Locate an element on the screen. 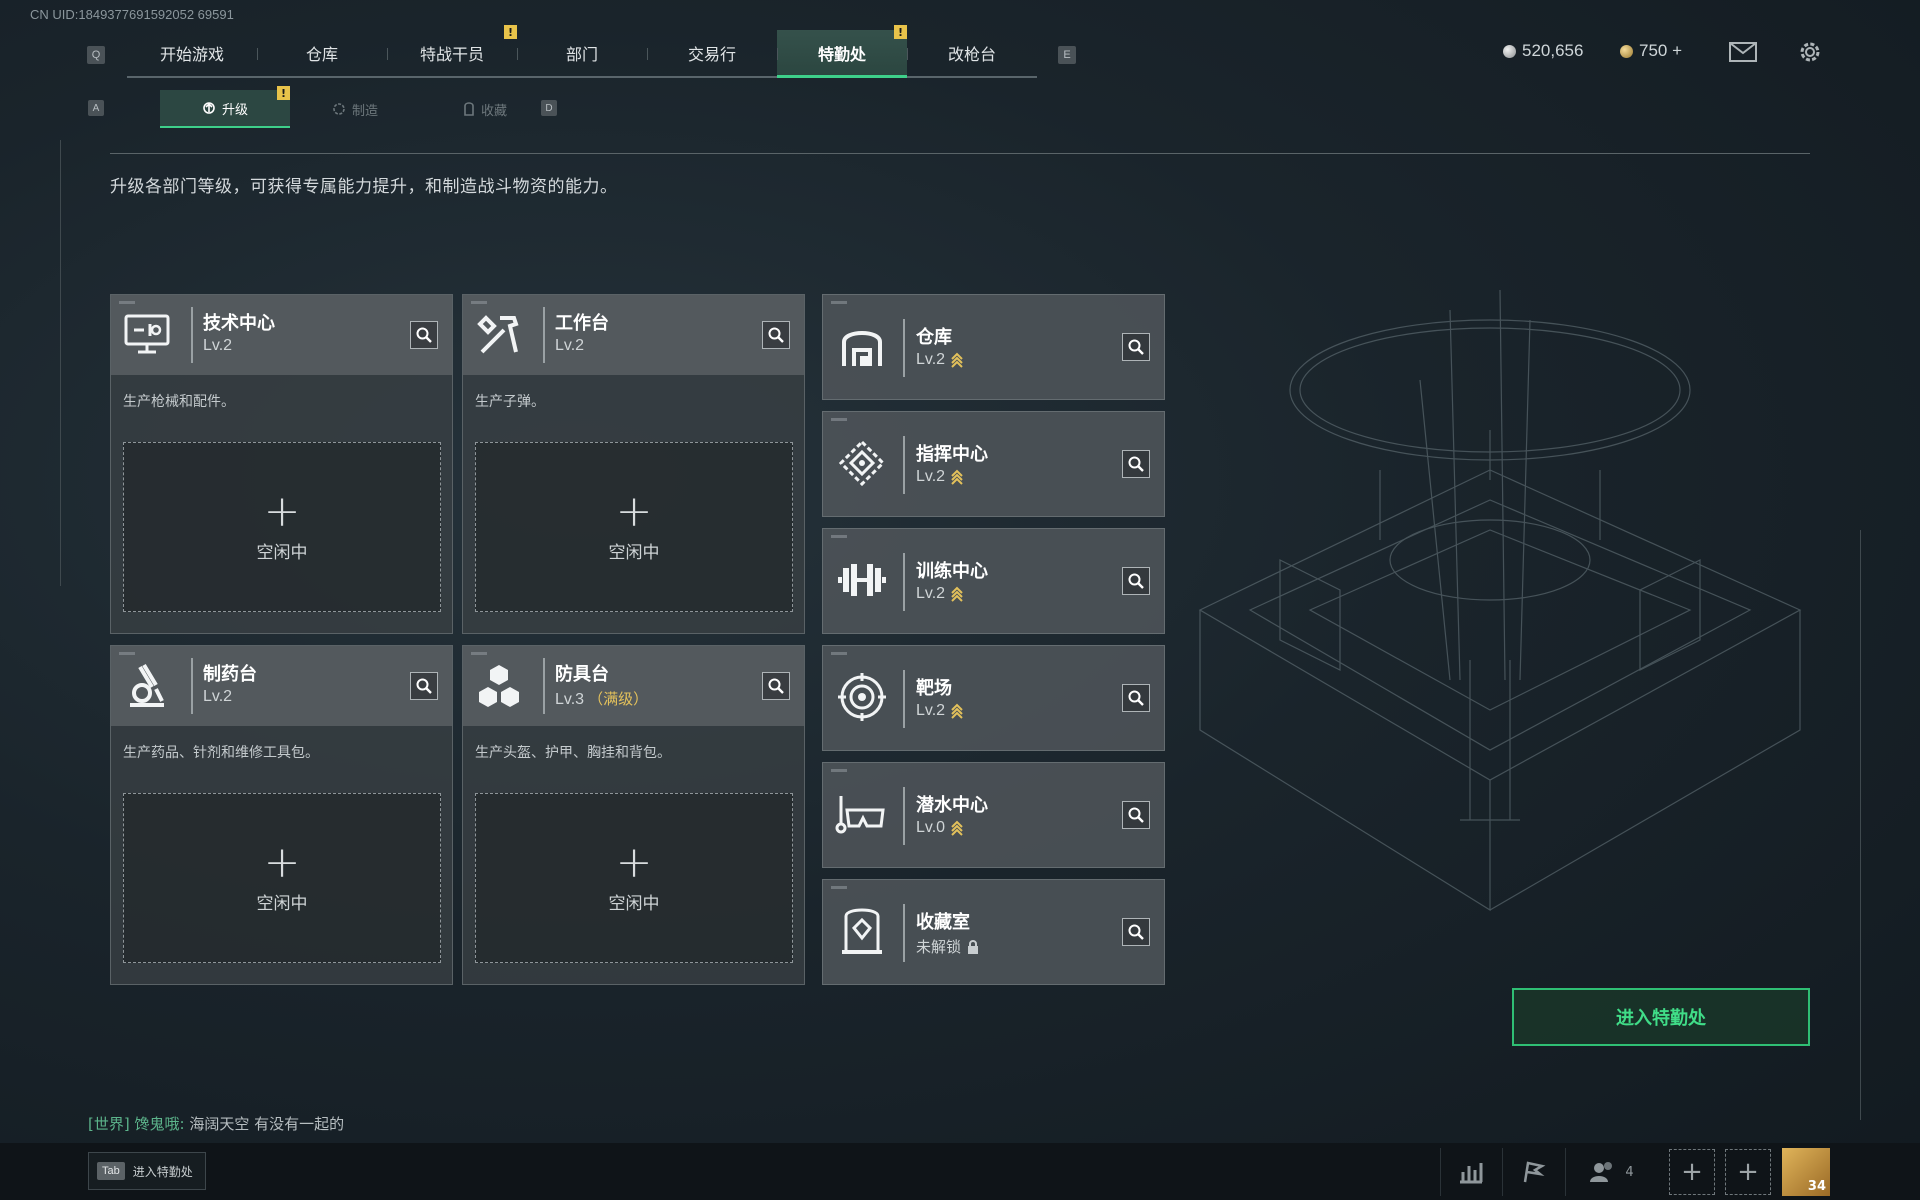 The image size is (1920, 1200). card-description: 生产枪械和配件。 is located at coordinates (179, 402).